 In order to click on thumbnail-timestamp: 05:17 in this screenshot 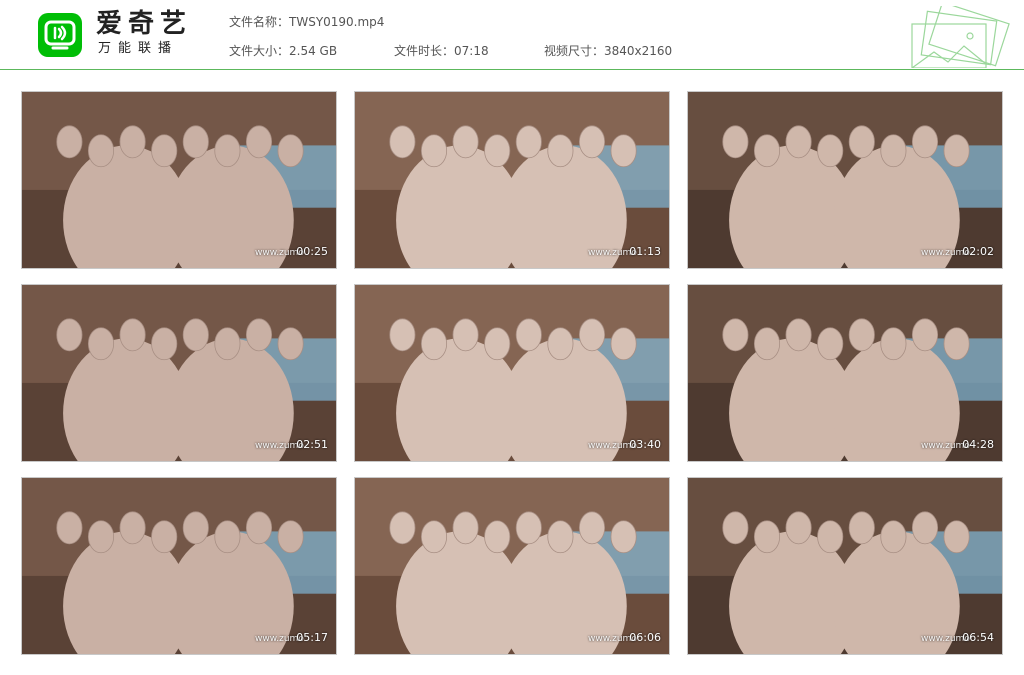, I will do `click(312, 637)`.